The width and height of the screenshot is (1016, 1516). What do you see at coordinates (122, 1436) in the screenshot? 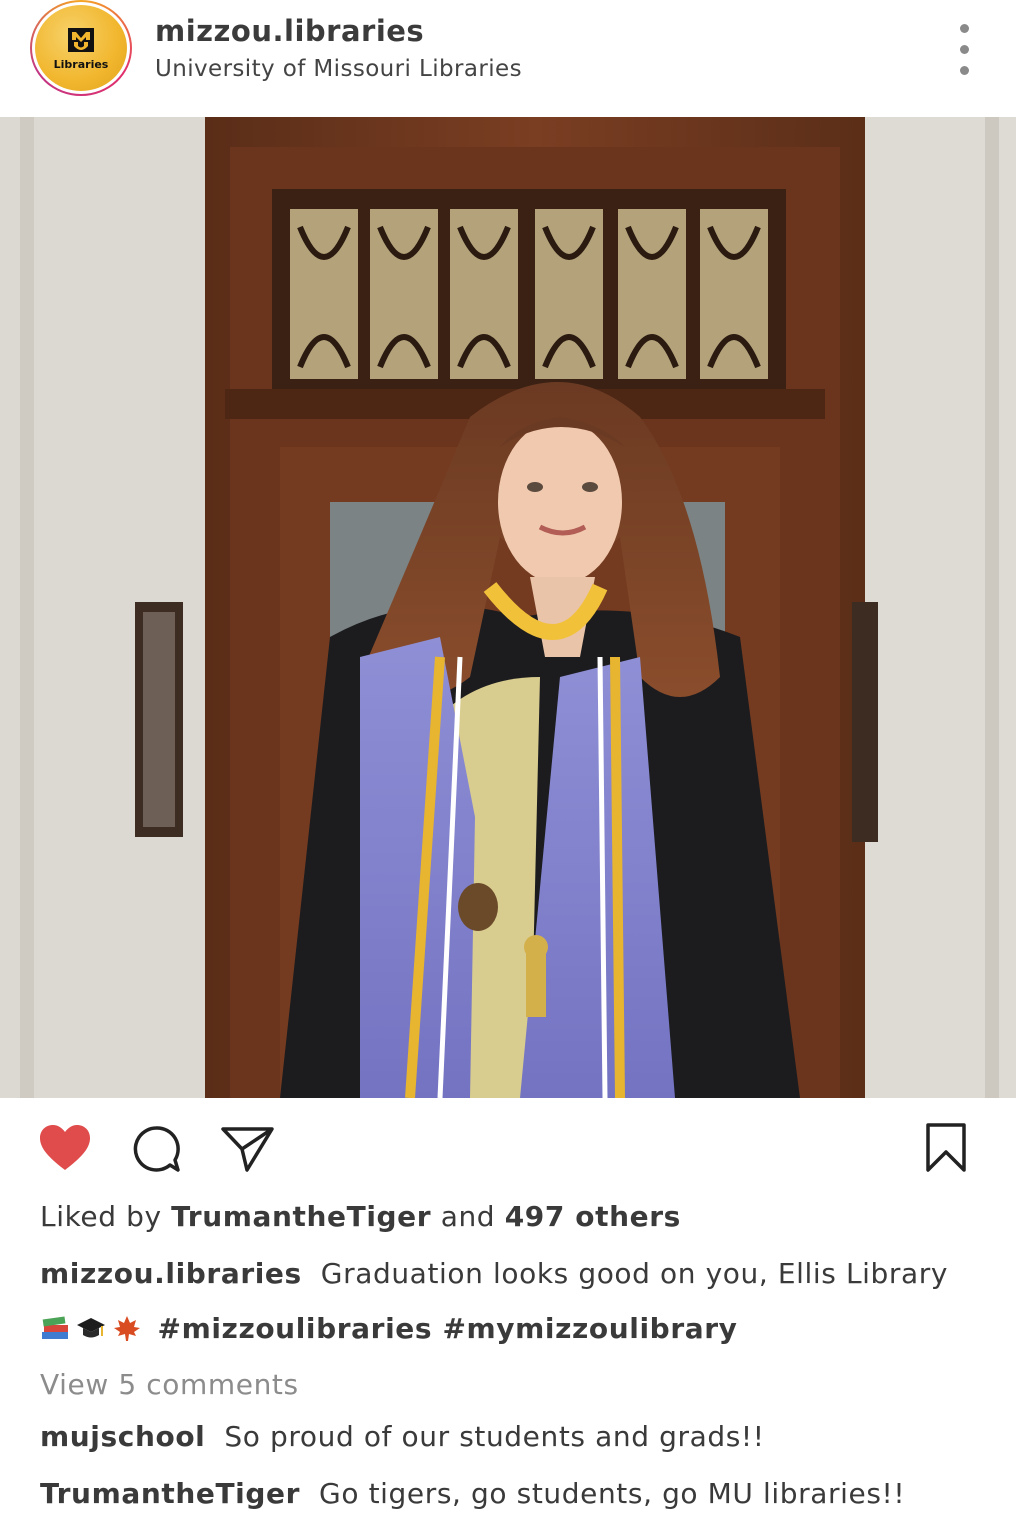
I see `comment-username: mujschool` at bounding box center [122, 1436].